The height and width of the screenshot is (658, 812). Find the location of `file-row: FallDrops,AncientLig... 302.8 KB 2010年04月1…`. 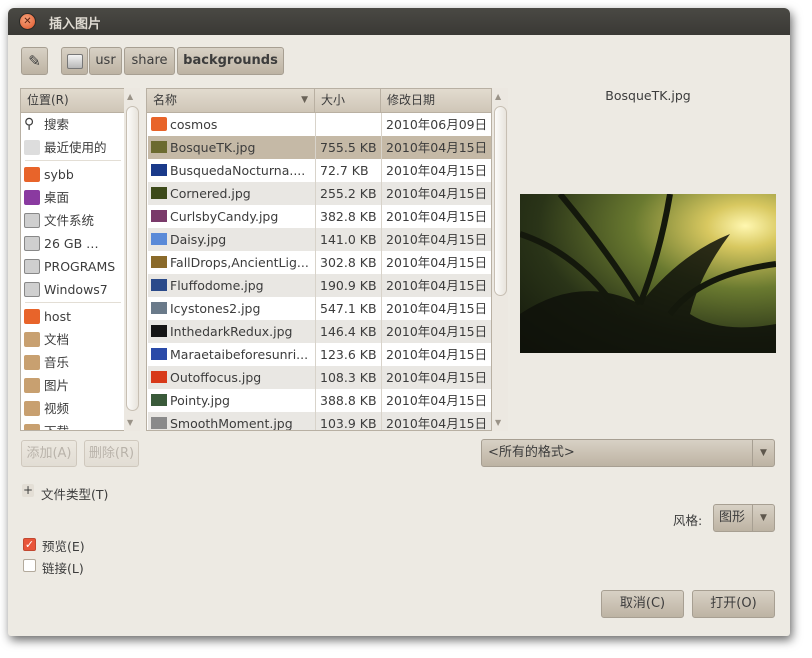

file-row: FallDrops,AncientLig... 302.8 KB 2010年04月1… is located at coordinates (319, 262).